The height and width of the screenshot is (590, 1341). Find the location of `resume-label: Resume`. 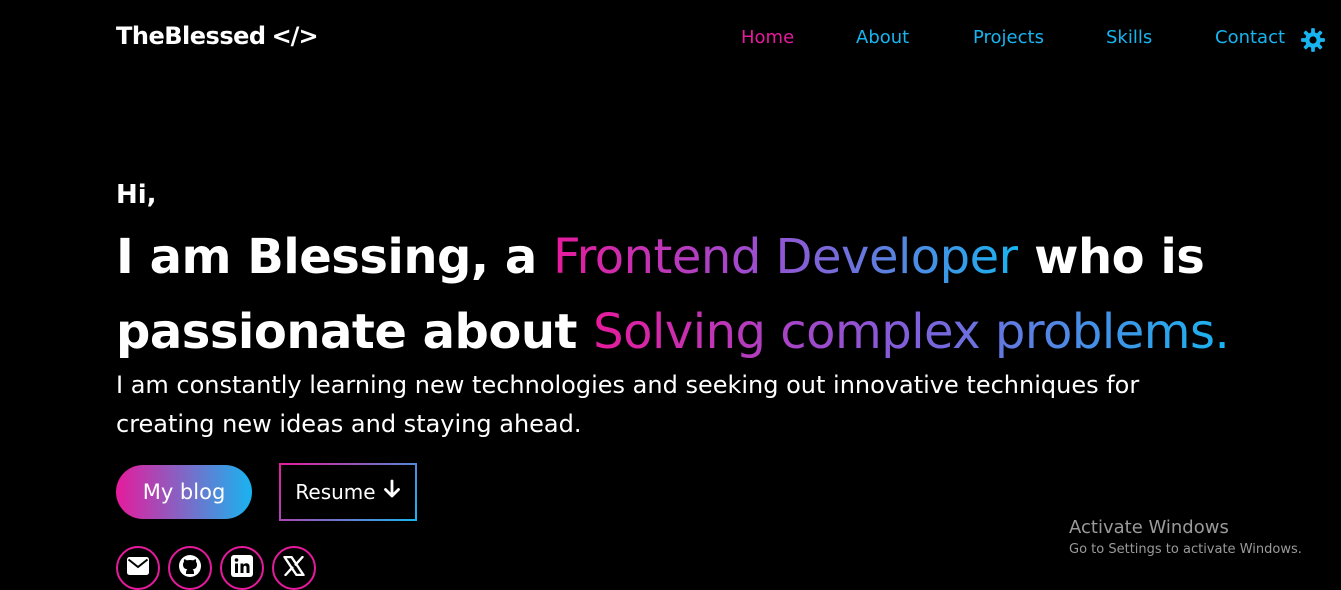

resume-label: Resume is located at coordinates (335, 492).